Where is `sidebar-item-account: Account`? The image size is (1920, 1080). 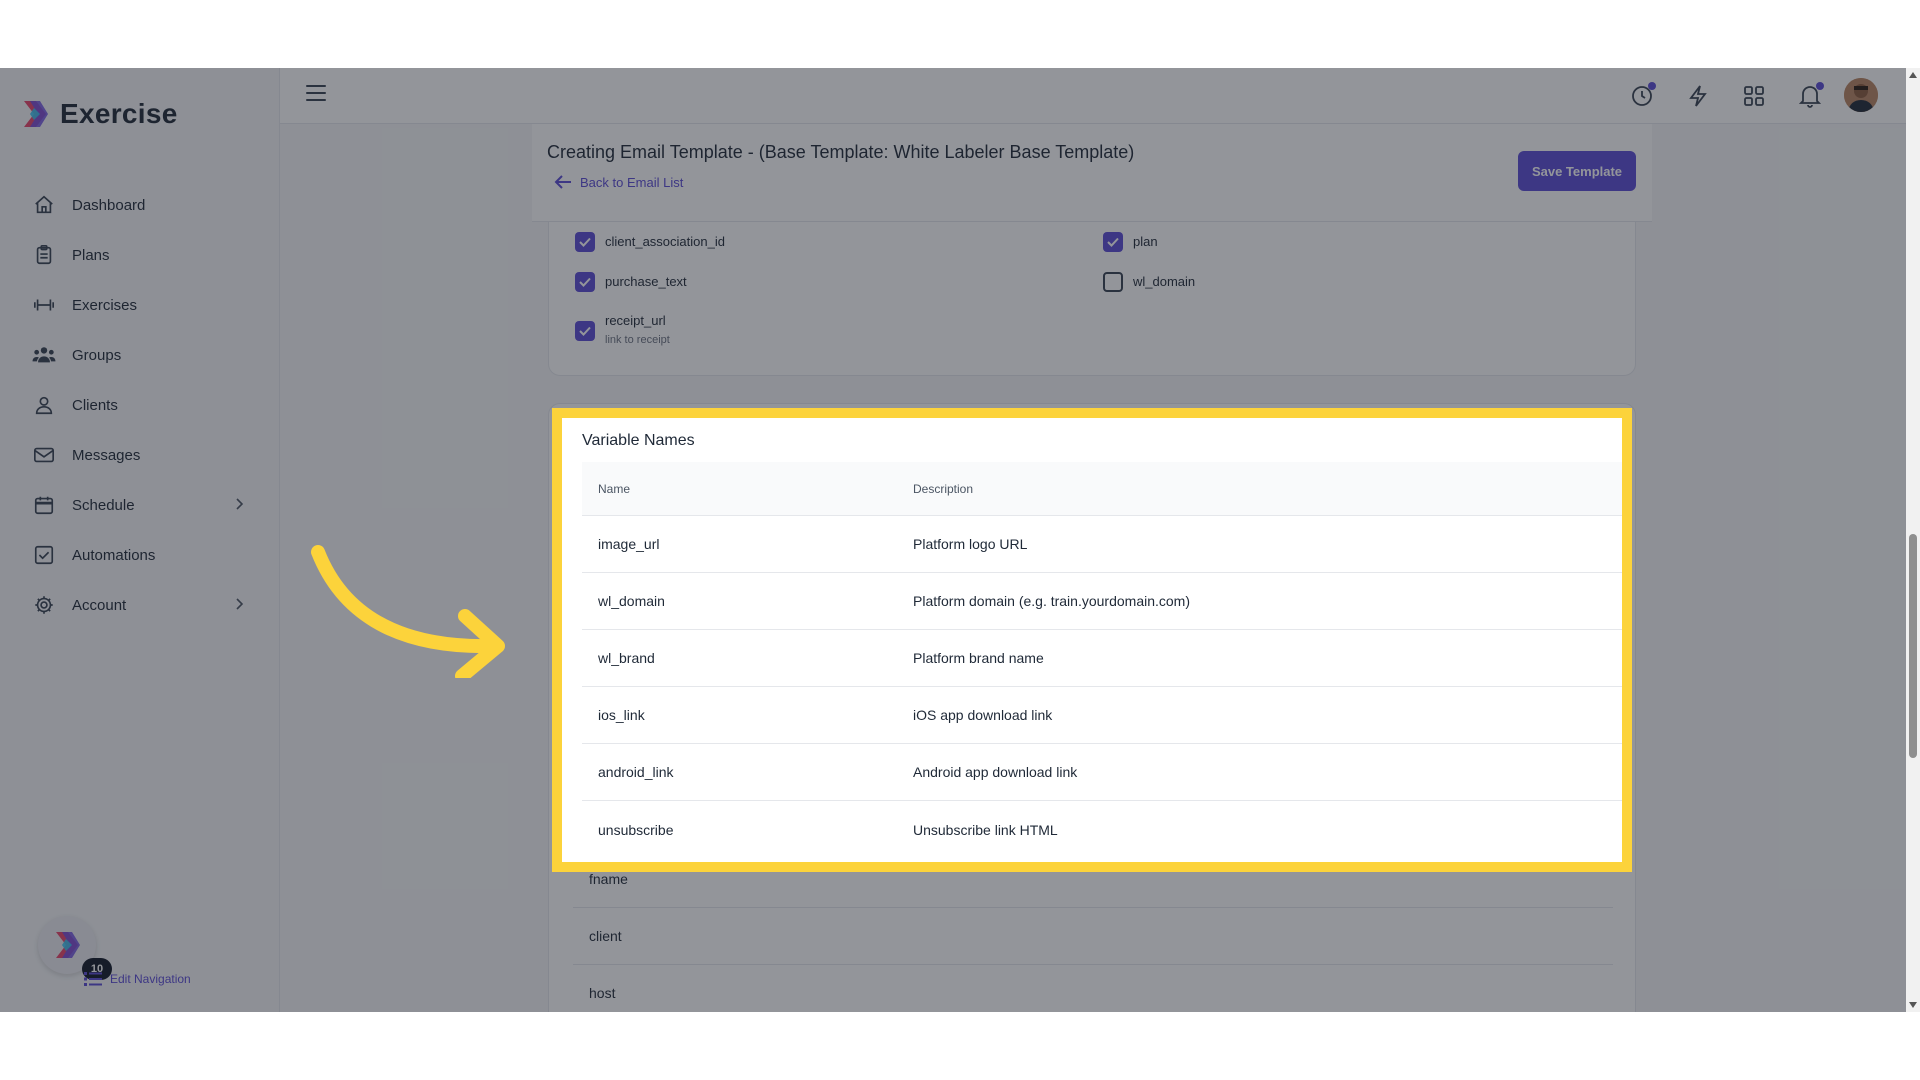
sidebar-item-account: Account is located at coordinates (140, 605).